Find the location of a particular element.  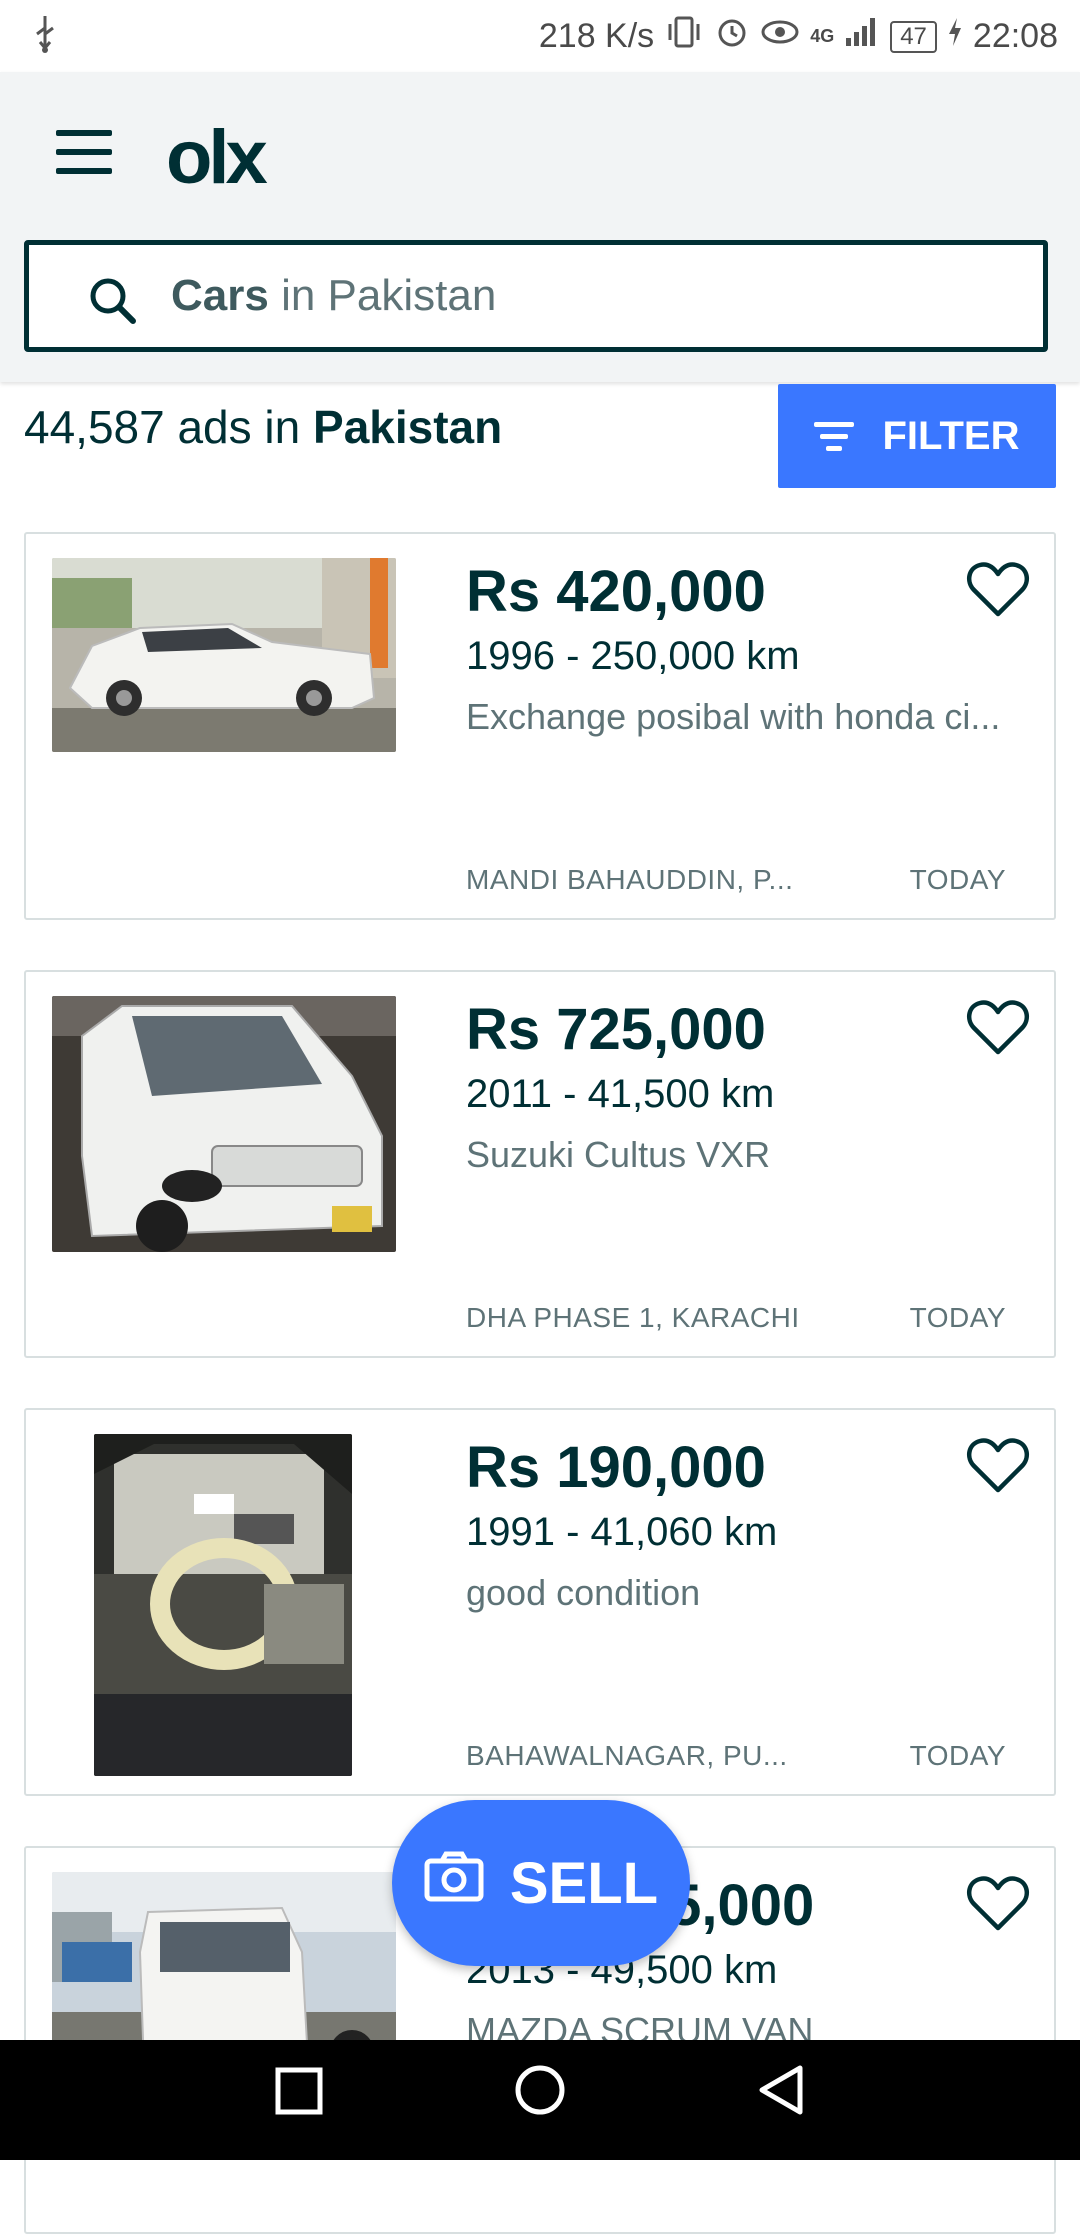

alarm-icon is located at coordinates (732, 36).